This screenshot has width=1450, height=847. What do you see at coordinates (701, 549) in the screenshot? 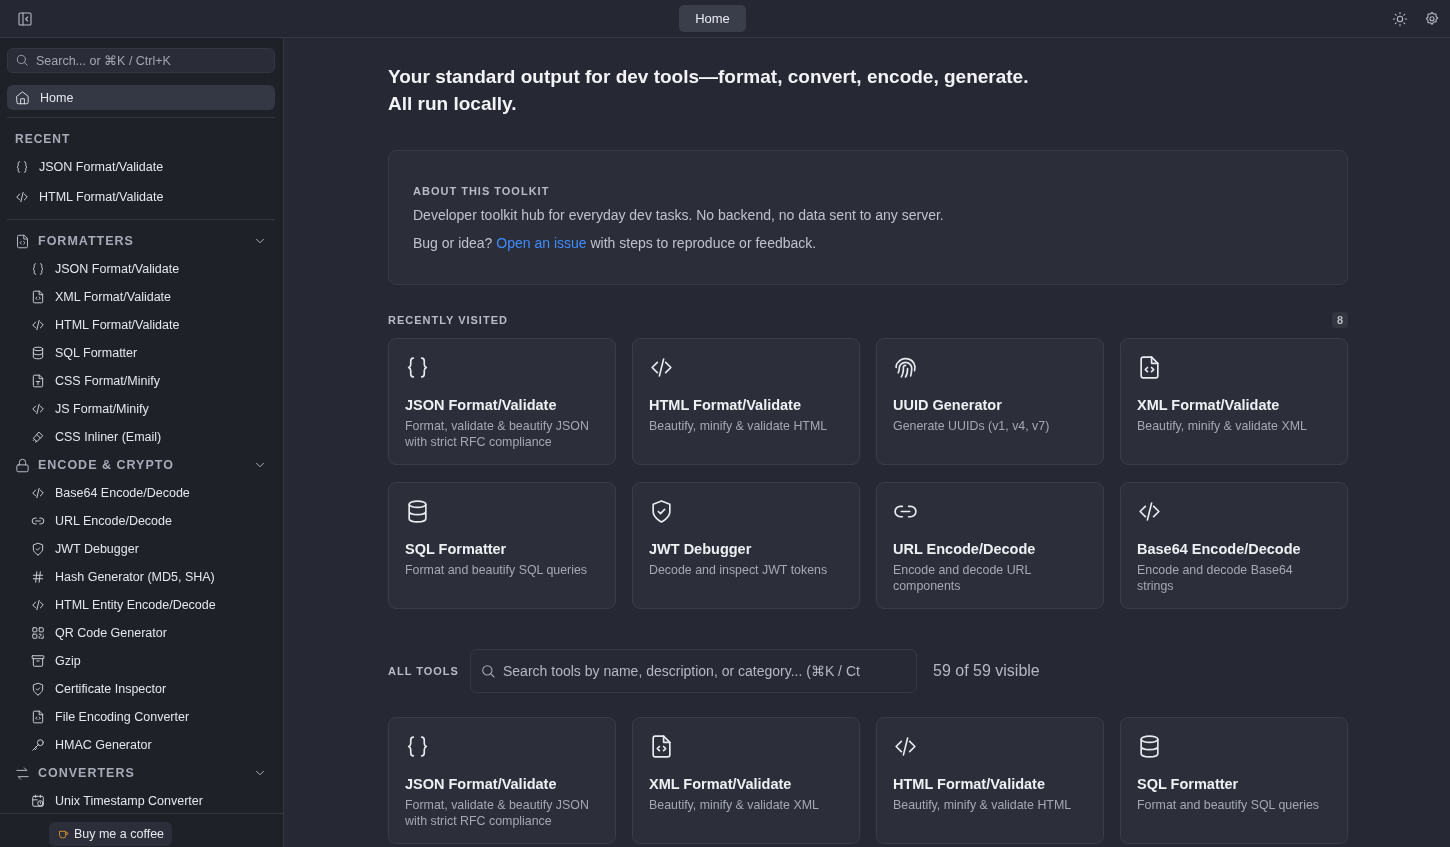
I see `tool-title: JWT Debugger` at bounding box center [701, 549].